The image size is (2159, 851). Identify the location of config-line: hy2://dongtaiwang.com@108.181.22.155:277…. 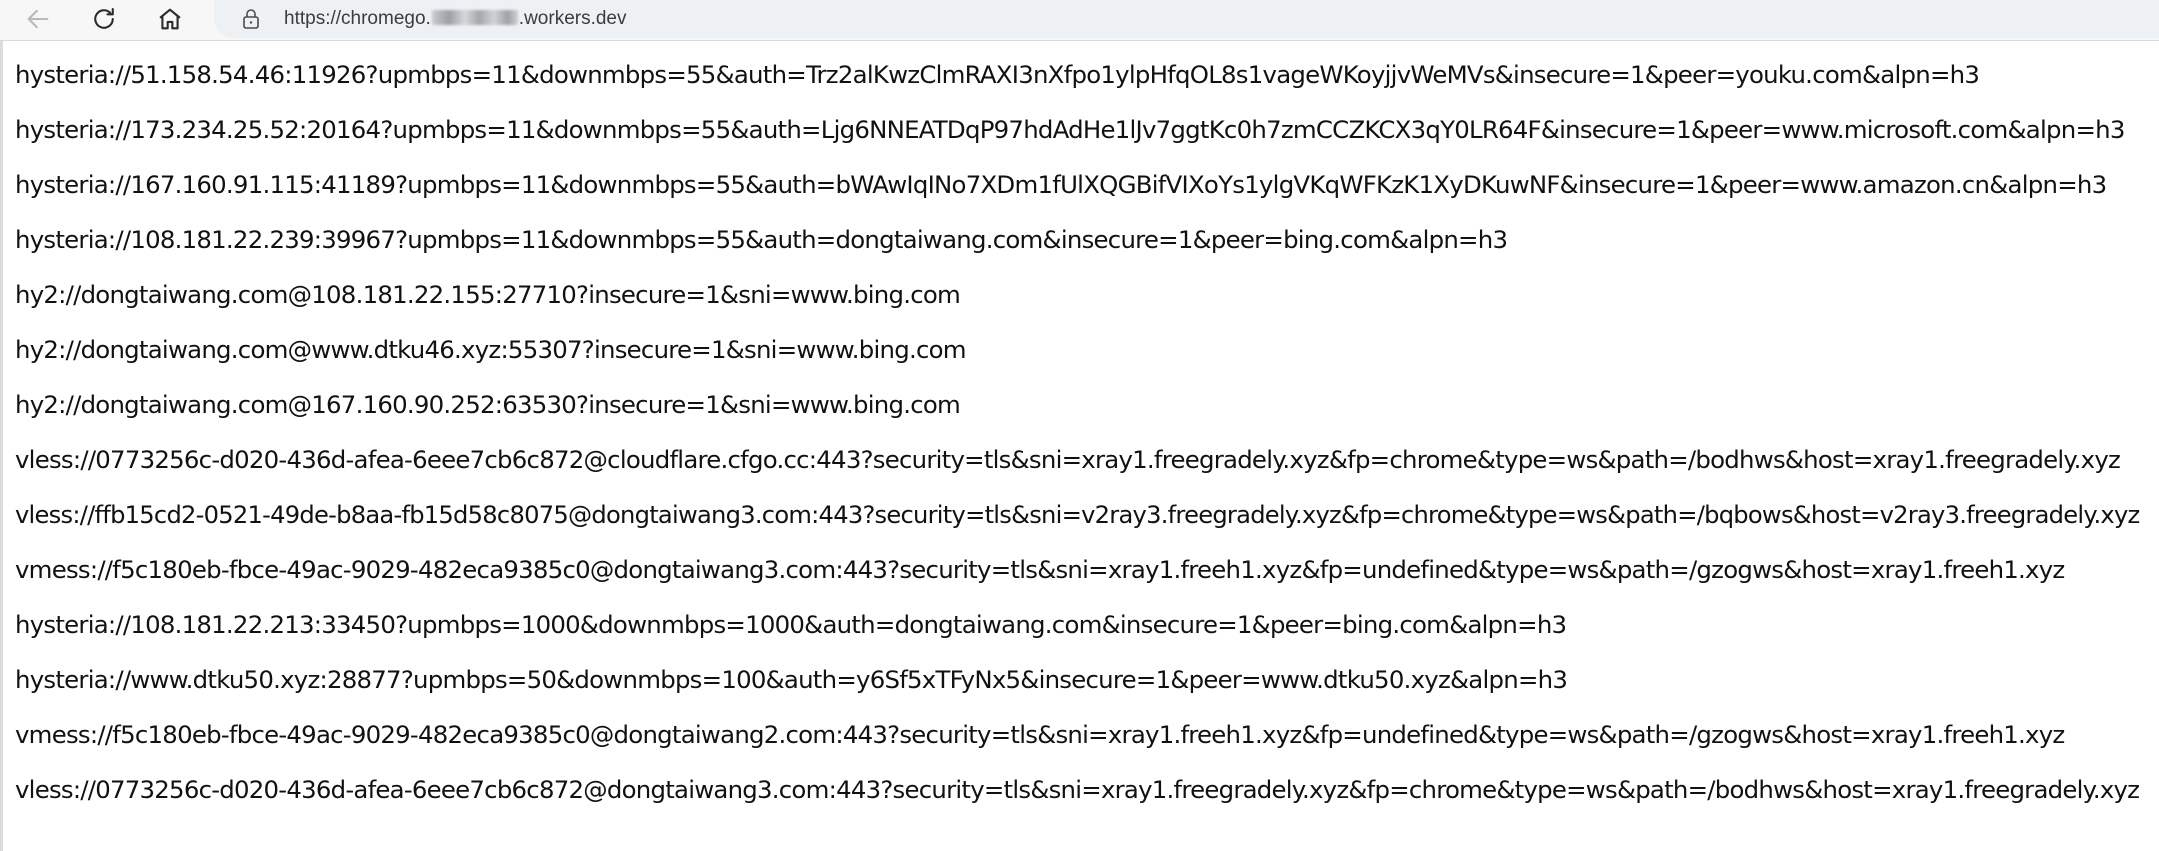
(488, 294).